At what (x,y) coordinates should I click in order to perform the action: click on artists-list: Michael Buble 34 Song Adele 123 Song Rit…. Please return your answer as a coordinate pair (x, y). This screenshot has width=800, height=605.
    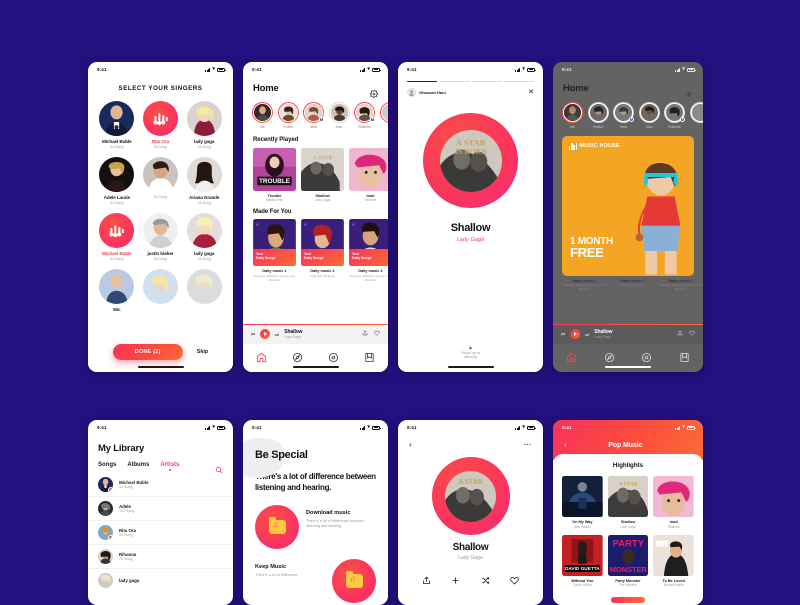
    Looking at the image, I should click on (160, 532).